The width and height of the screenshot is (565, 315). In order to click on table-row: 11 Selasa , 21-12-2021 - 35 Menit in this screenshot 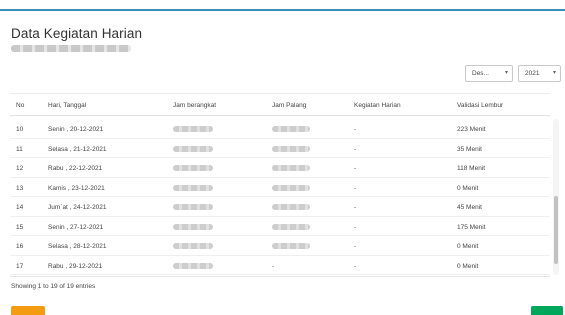, I will do `click(280, 148)`.